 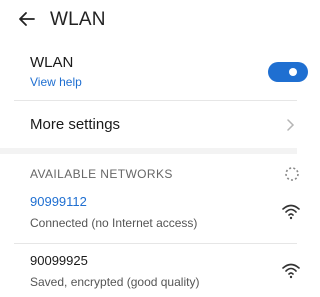 I want to click on page-title: WLAN, so click(x=78, y=19).